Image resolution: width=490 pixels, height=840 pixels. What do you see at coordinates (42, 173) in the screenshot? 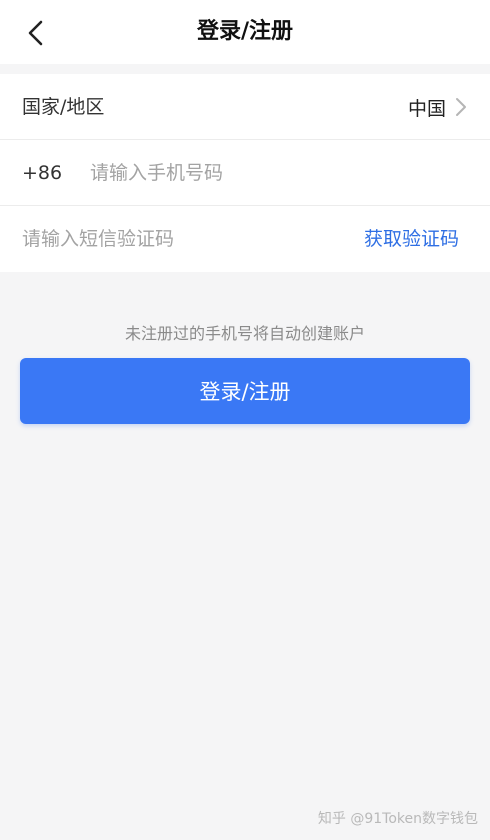
I see `phone-prefix: +86` at bounding box center [42, 173].